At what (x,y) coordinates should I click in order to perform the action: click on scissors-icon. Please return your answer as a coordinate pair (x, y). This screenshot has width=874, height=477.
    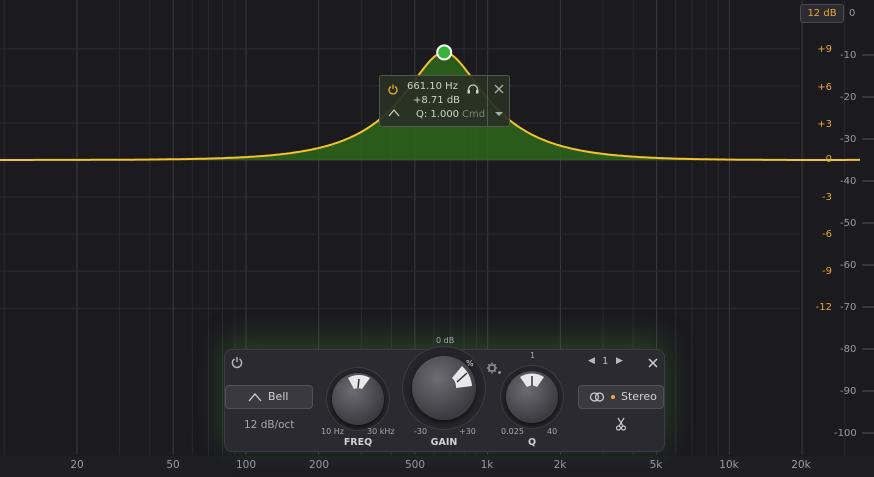
    Looking at the image, I should click on (621, 424).